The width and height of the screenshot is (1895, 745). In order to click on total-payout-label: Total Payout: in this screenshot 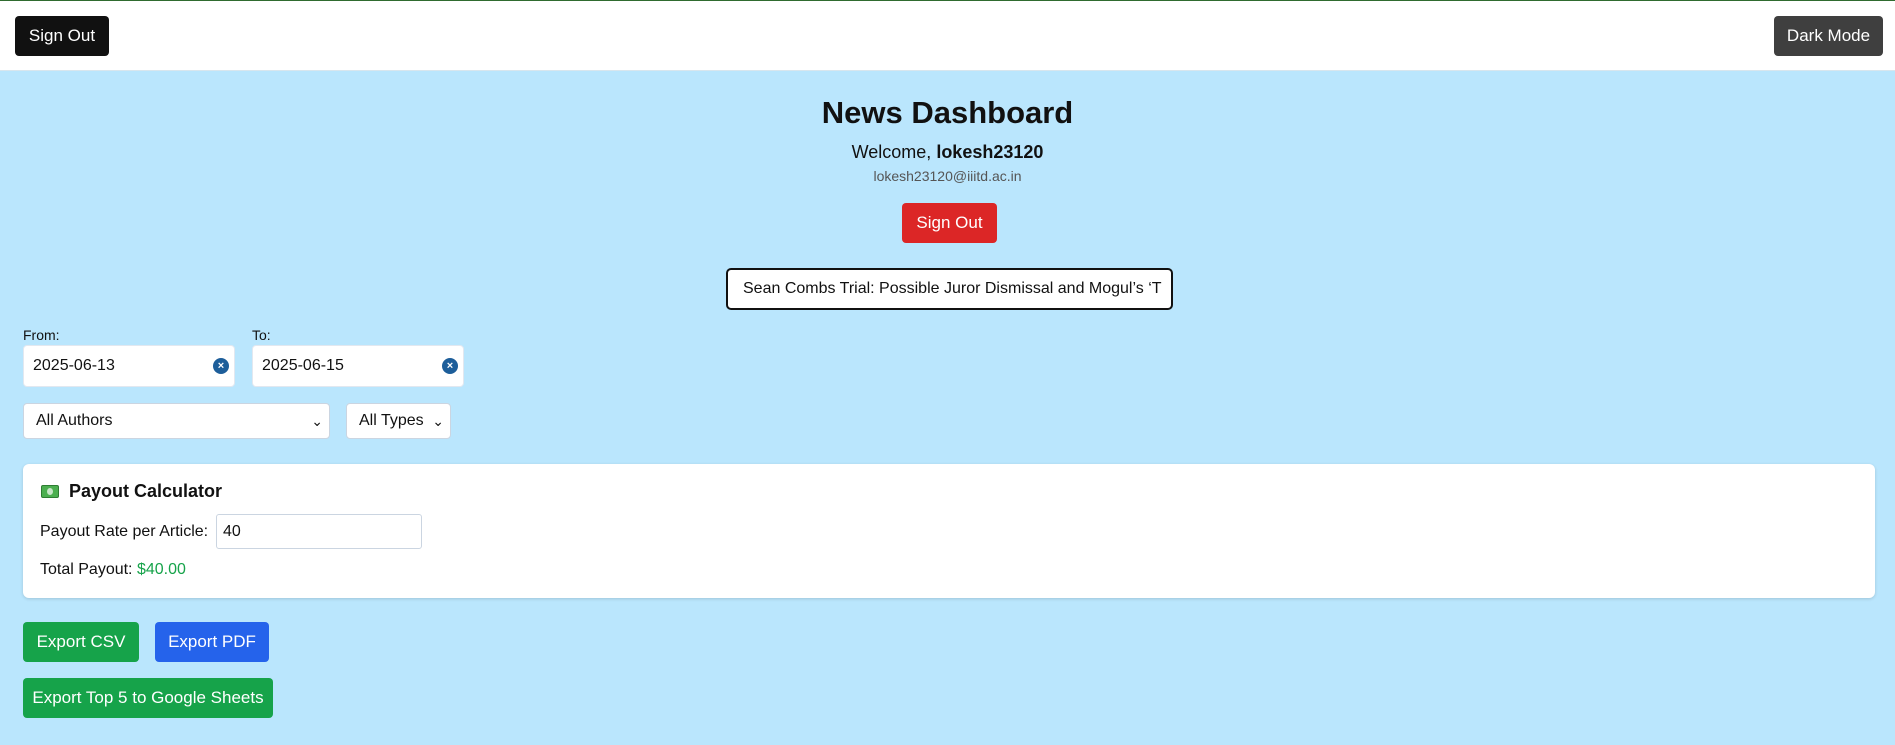, I will do `click(86, 569)`.